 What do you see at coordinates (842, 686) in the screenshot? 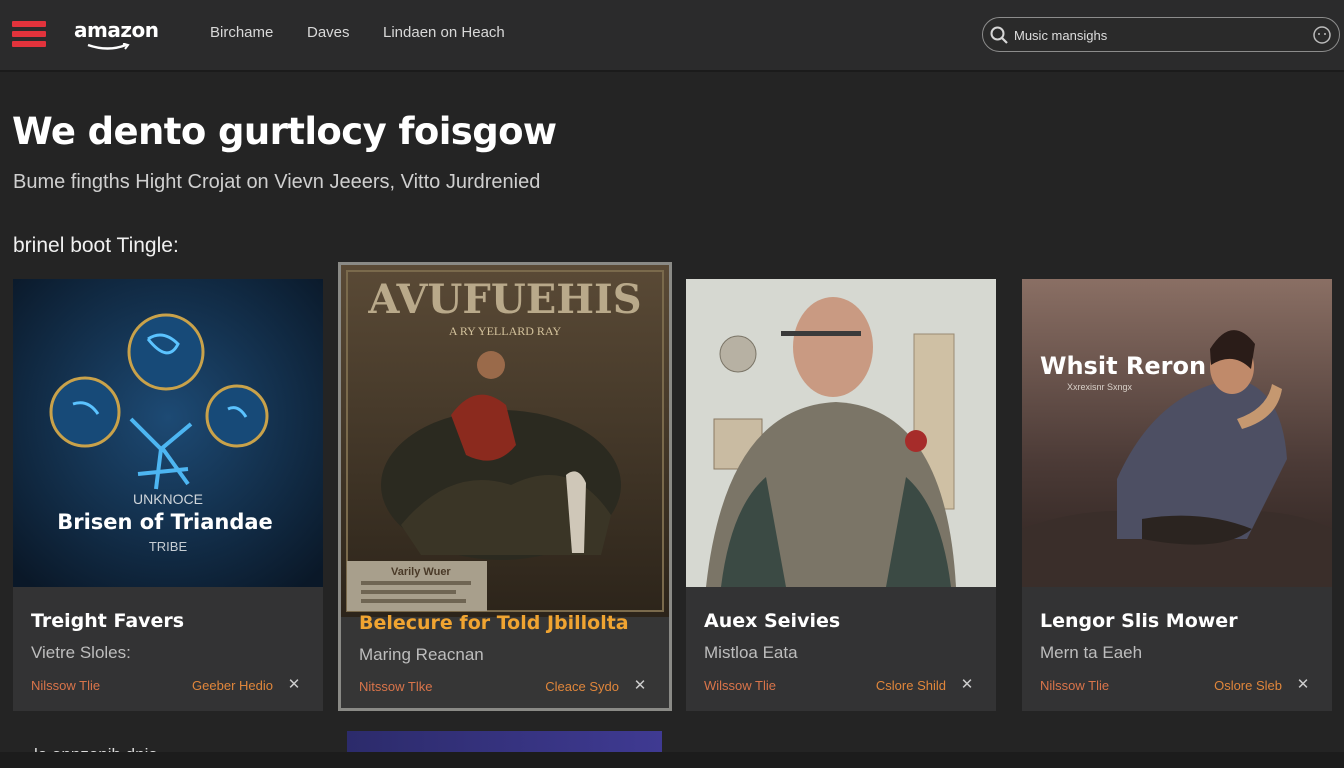
I see `card-footer: Wilssow Tlie Cslore Shild ✕` at bounding box center [842, 686].